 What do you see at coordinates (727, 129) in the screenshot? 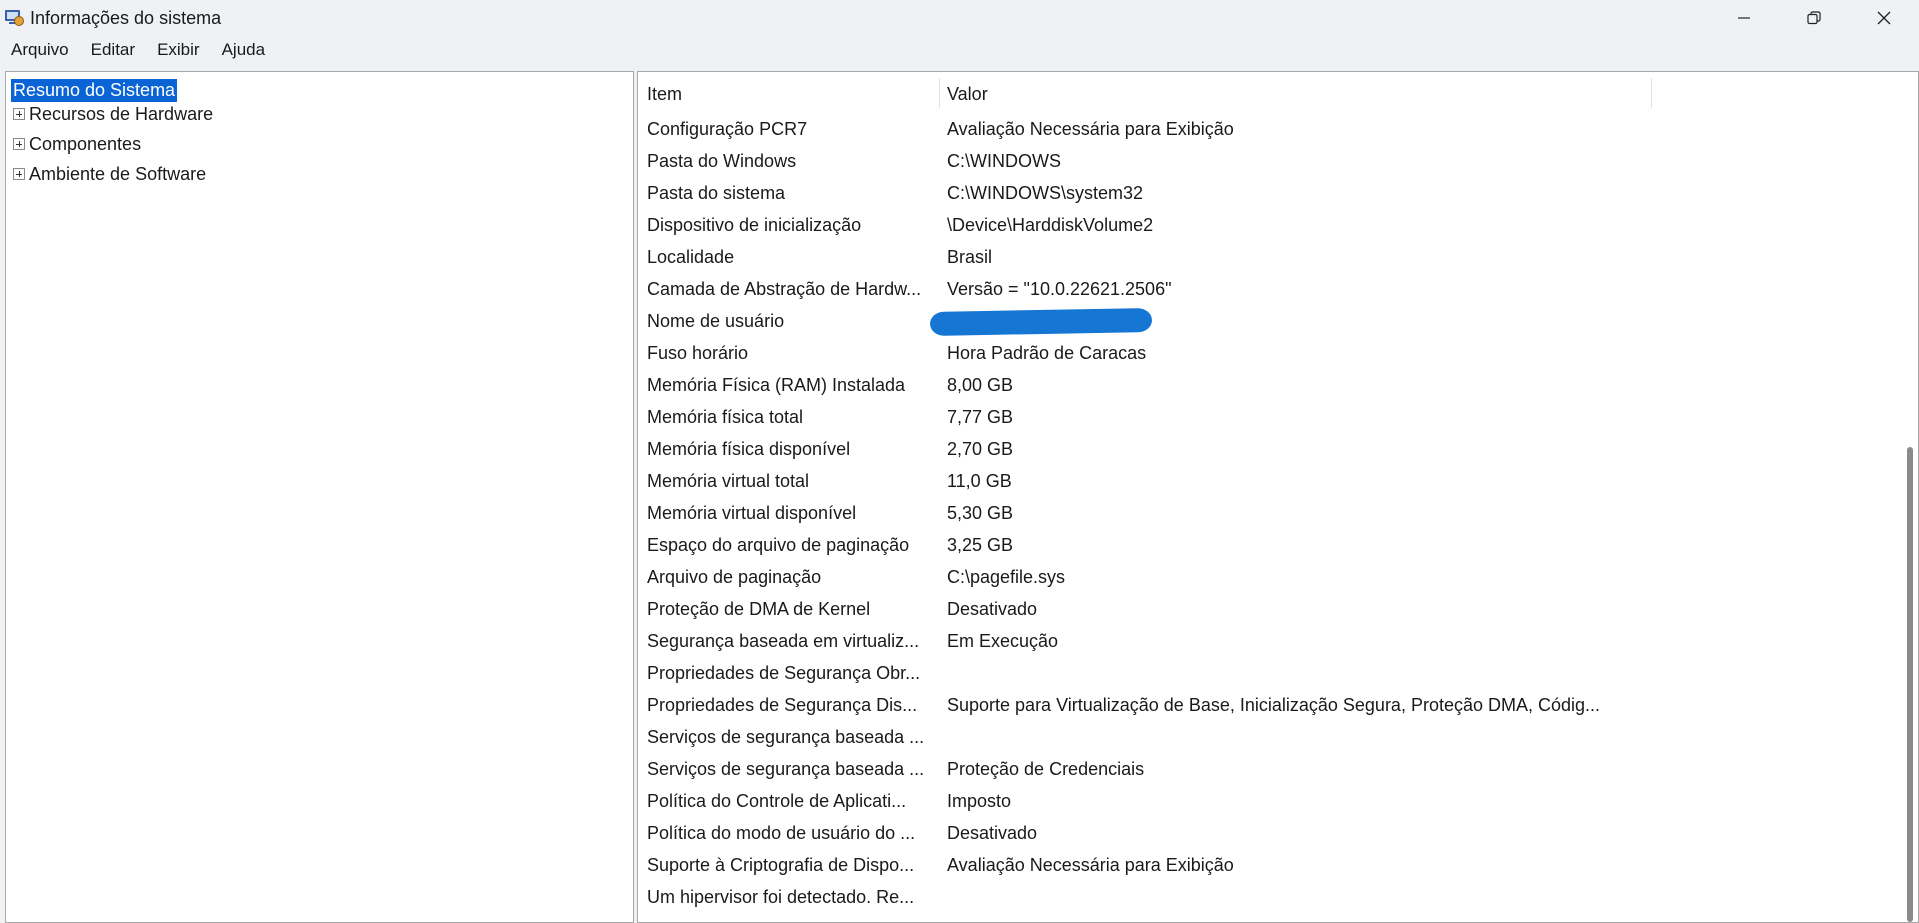
I see `cell-item: Configuração PCR7` at bounding box center [727, 129].